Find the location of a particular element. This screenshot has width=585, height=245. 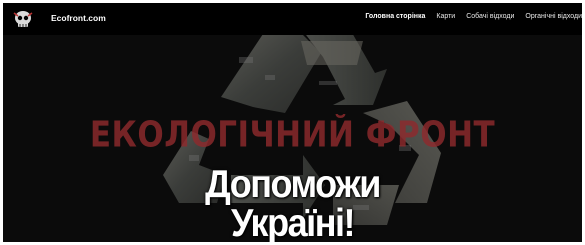

hero-headline: ЕКОЛОГІЧНИЙ ФРОНТ is located at coordinates (292, 135).